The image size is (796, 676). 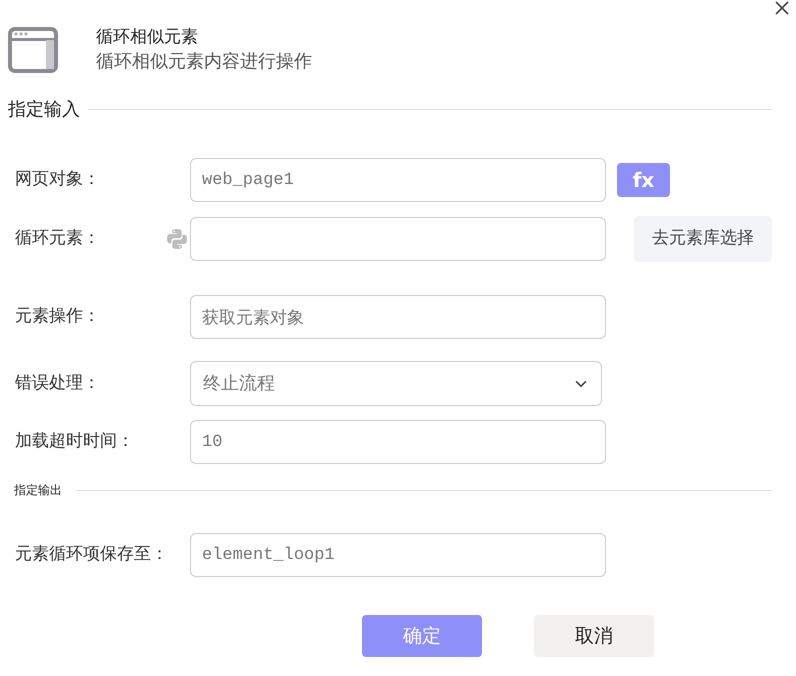 I want to click on field-label: 元素操作：, so click(x=58, y=316).